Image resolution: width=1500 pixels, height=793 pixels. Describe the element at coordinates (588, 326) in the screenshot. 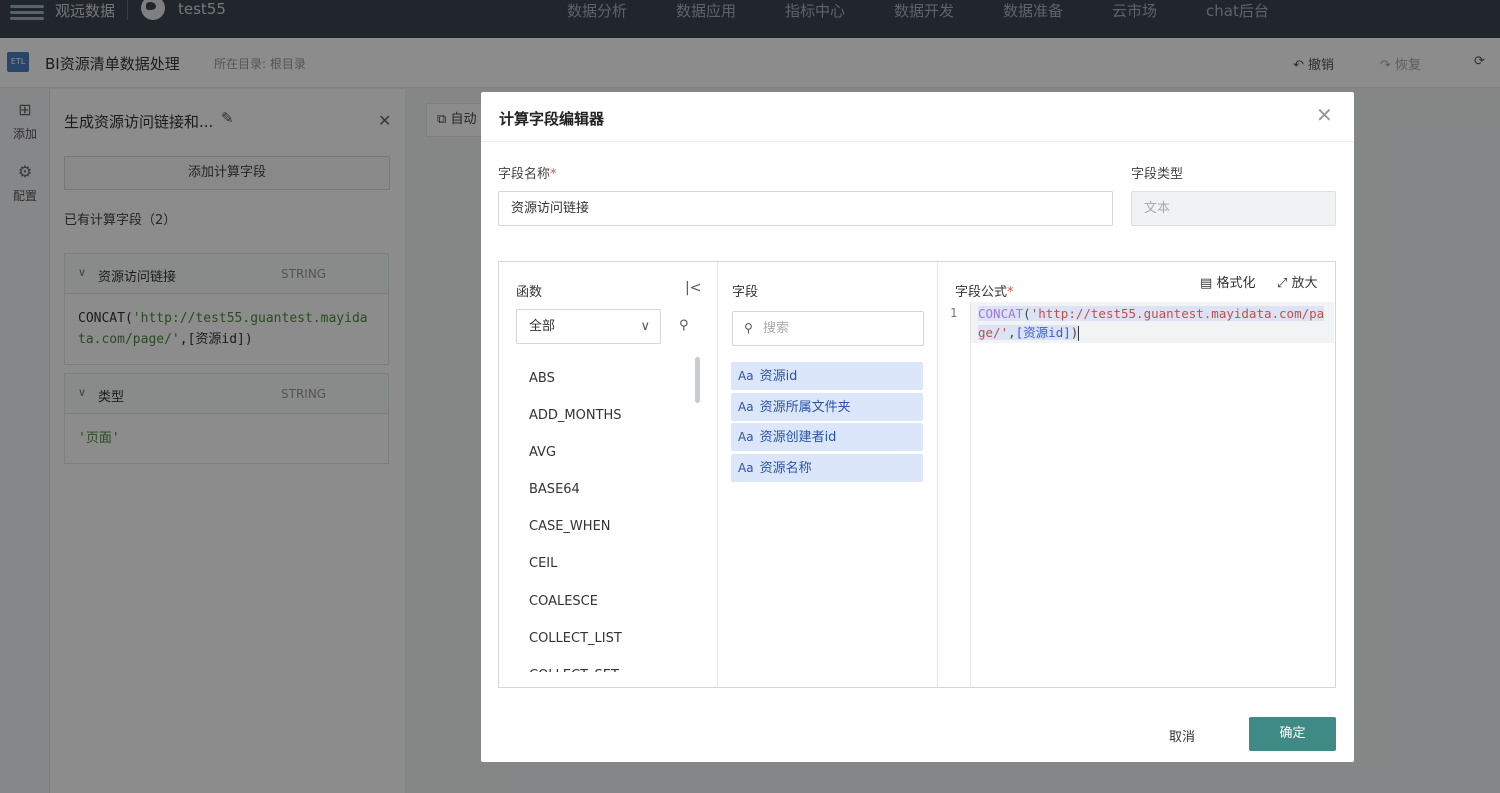

I see `function-category-select: 全部 ∨` at that location.